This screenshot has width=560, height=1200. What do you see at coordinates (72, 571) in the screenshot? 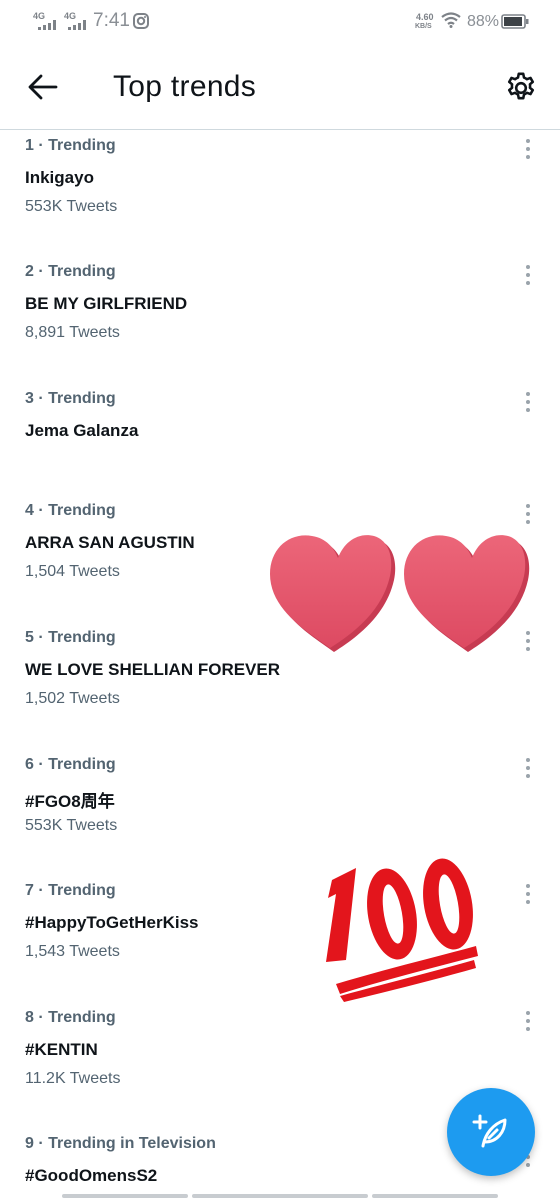
I see `trend-tweet-count: 1,504 Tweets` at bounding box center [72, 571].